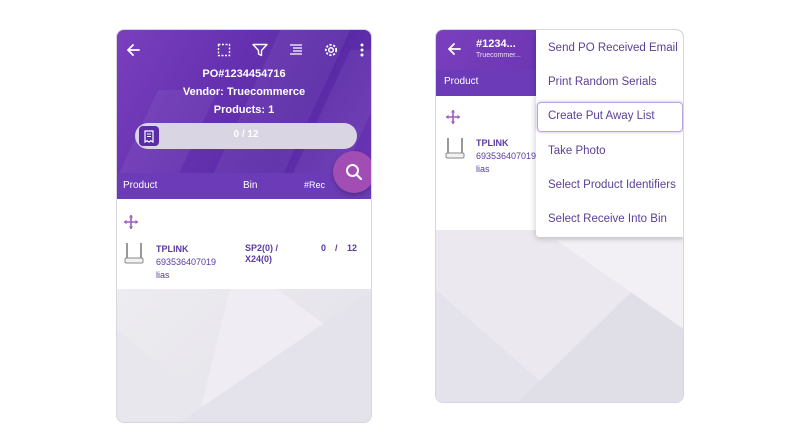 The image size is (800, 445). I want to click on list-icon, so click(296, 50).